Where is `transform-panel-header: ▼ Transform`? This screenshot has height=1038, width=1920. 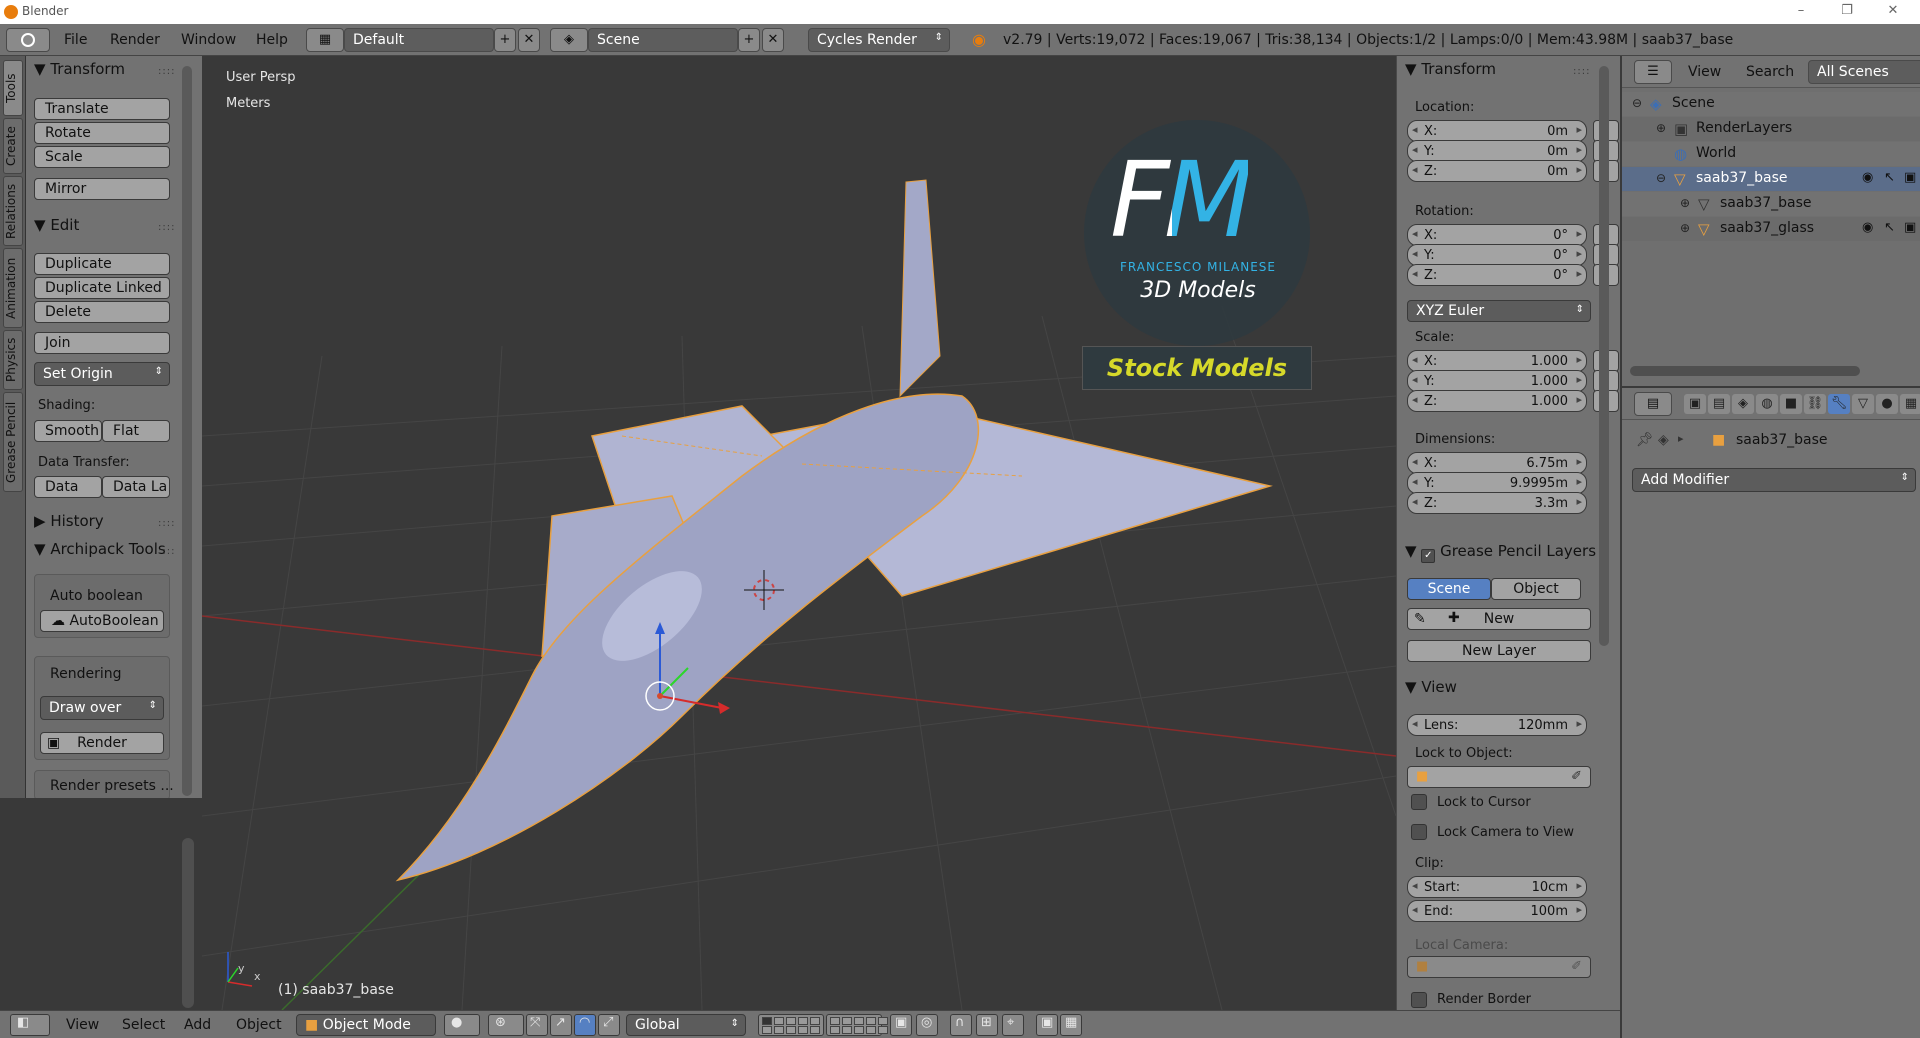 transform-panel-header: ▼ Transform is located at coordinates (79, 69).